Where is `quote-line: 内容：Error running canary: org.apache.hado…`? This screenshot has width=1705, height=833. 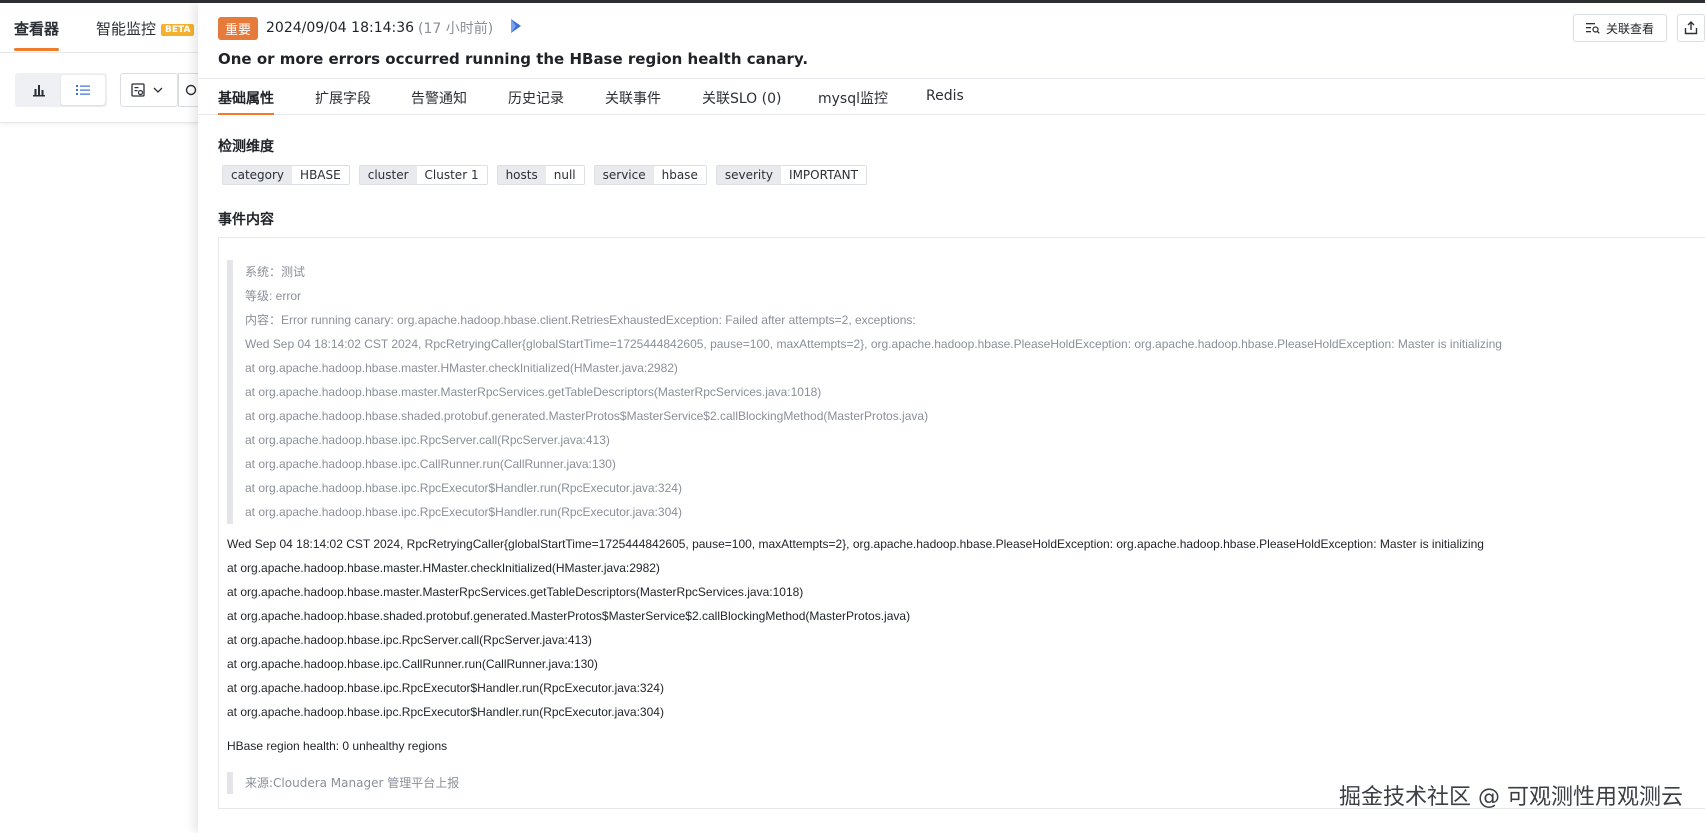
quote-line: 内容：Error running canary: org.apache.hado… is located at coordinates (580, 320).